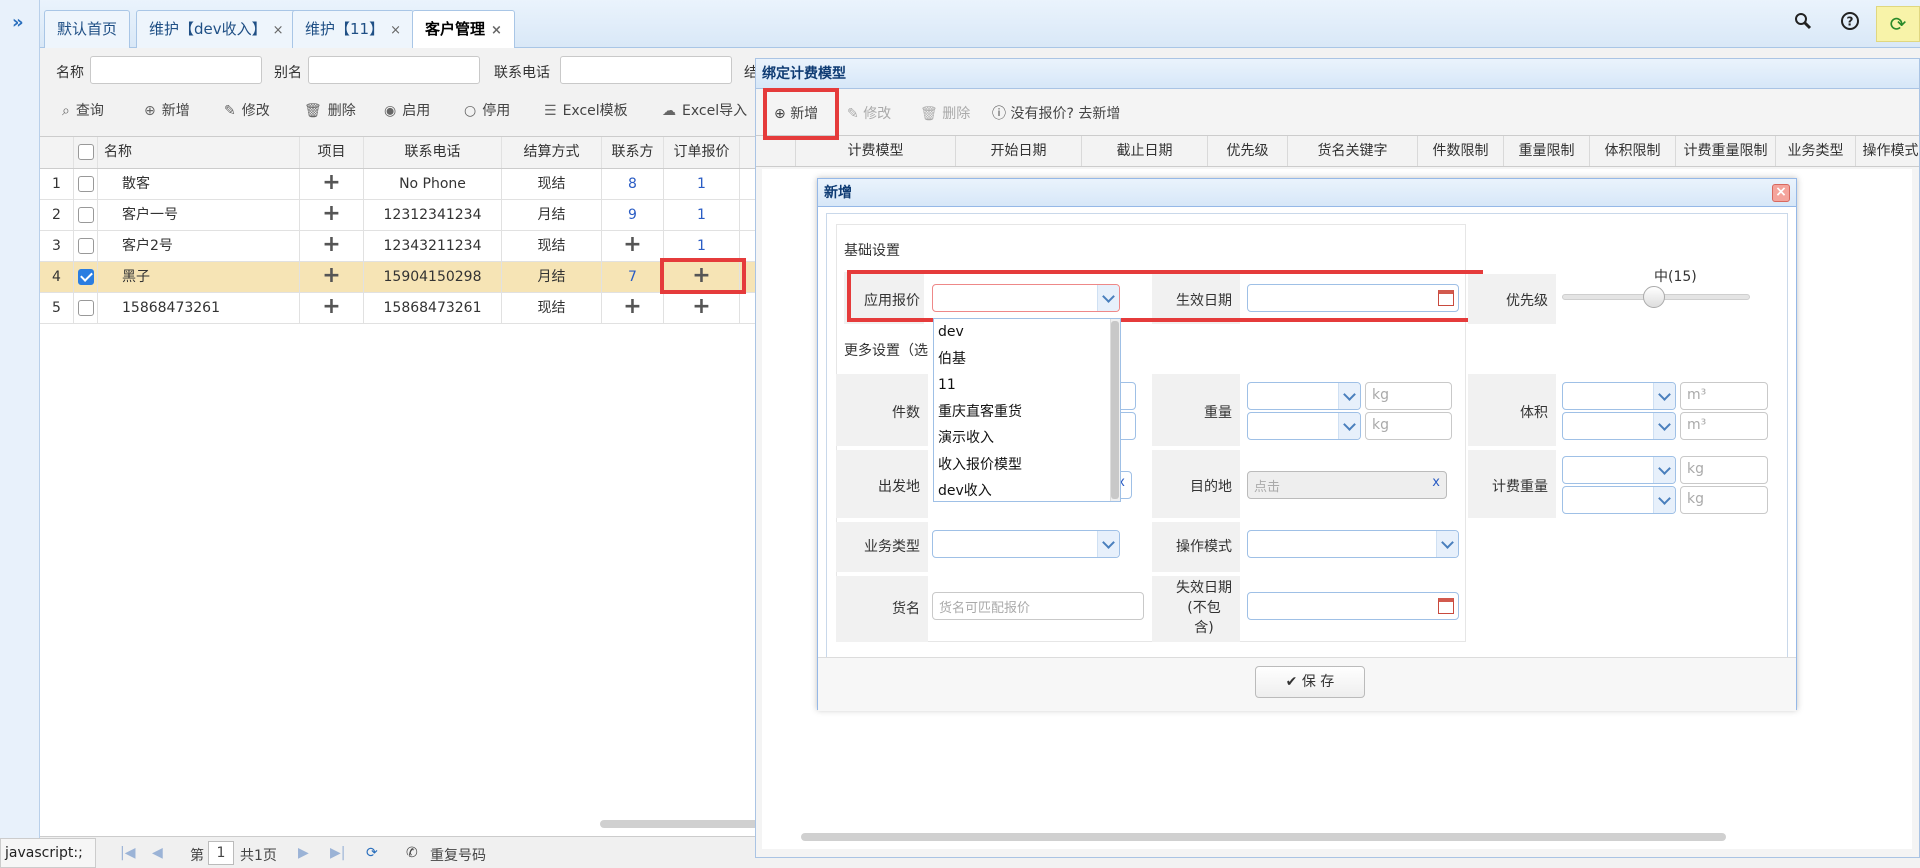 This screenshot has height=868, width=1920. Describe the element at coordinates (458, 855) in the screenshot. I see `duplicate-number-button: 重复号码` at that location.